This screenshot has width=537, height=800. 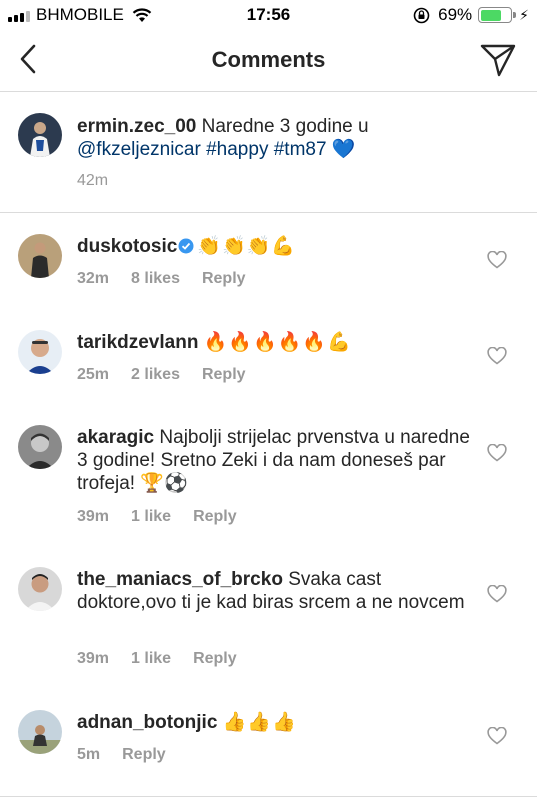 What do you see at coordinates (246, 246) in the screenshot?
I see `comment-body: 👏👏👏💪` at bounding box center [246, 246].